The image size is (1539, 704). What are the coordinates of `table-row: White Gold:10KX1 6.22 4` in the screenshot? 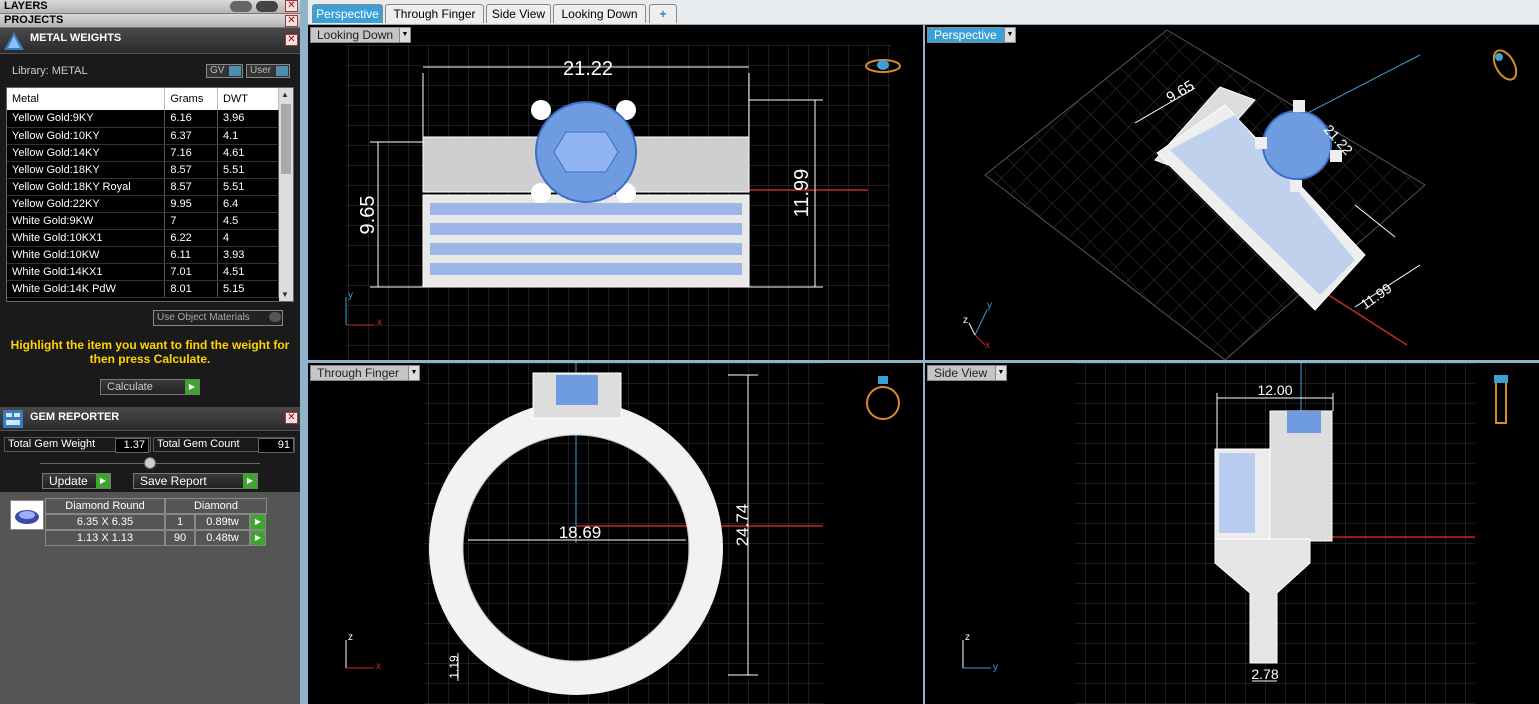 It's located at (143, 238).